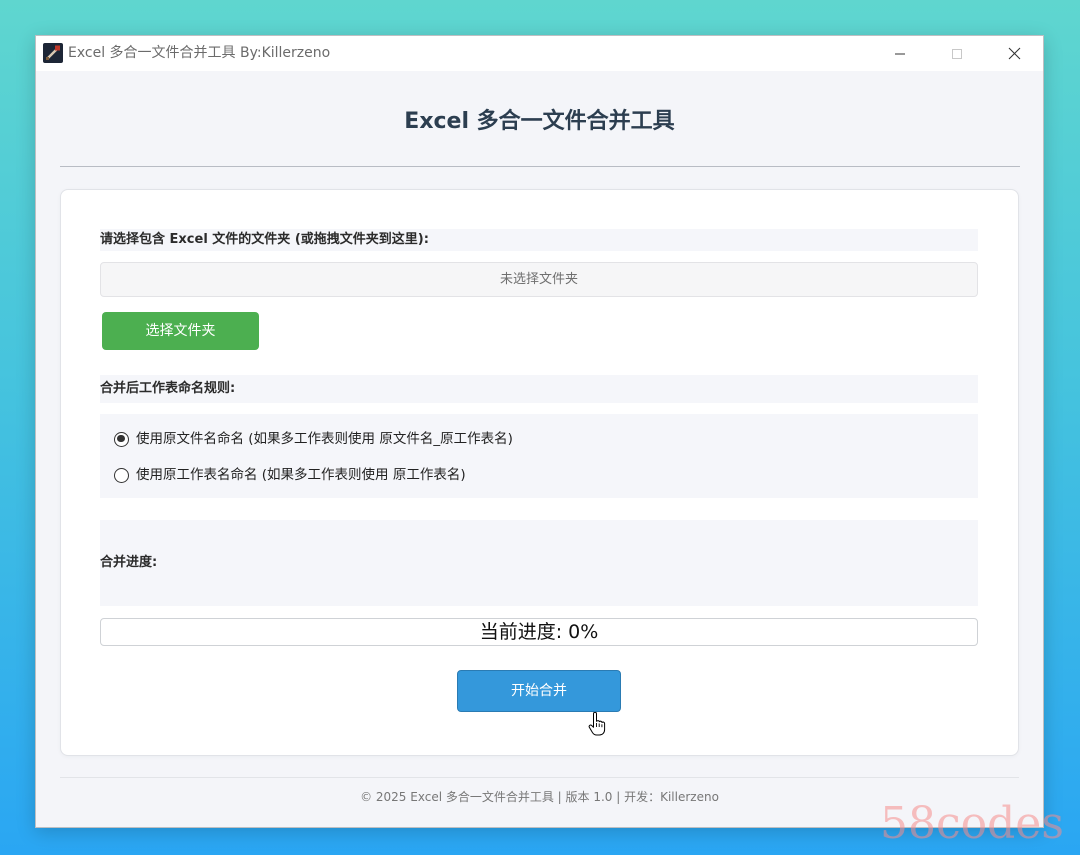 The width and height of the screenshot is (1080, 855). I want to click on window-title: Excel 多合一文件合并工具 By:Killerzeno, so click(199, 53).